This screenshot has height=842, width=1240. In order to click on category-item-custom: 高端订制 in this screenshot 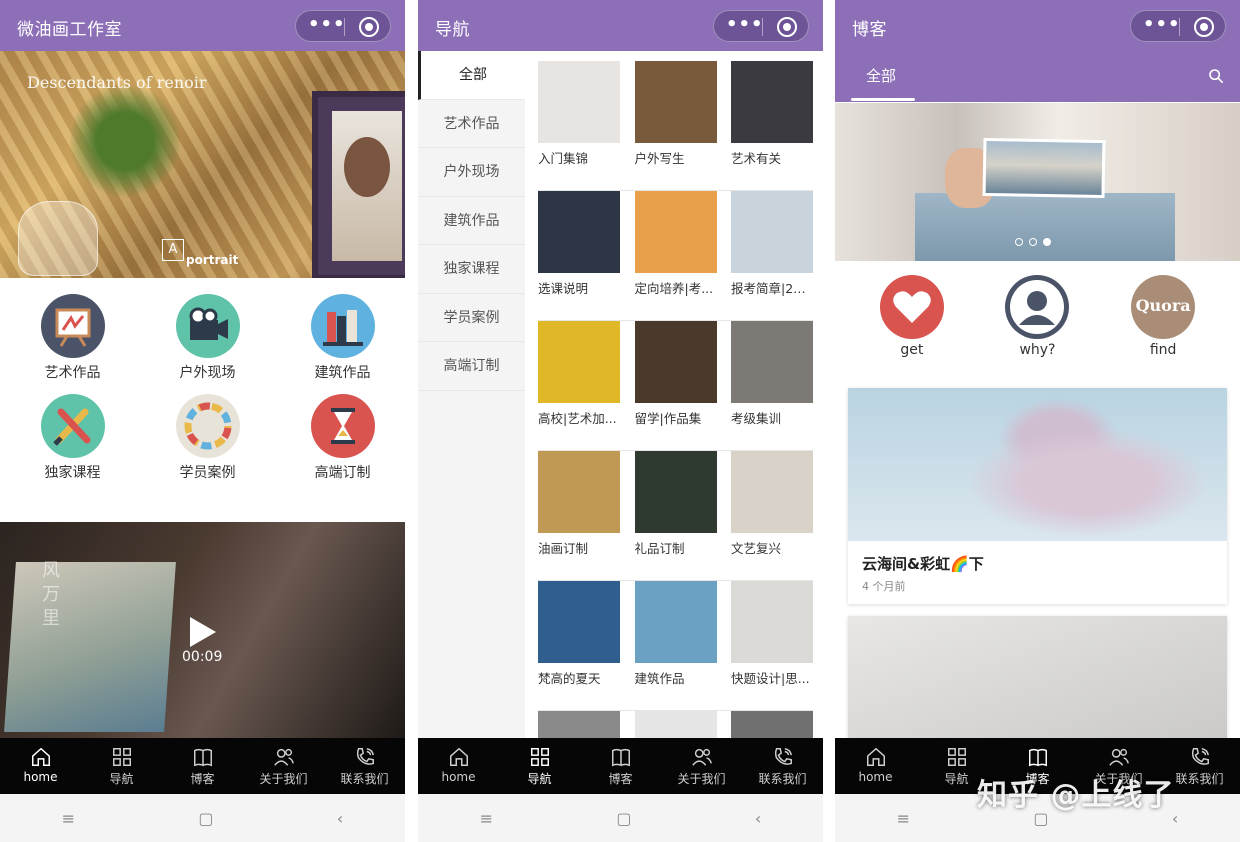, I will do `click(342, 440)`.